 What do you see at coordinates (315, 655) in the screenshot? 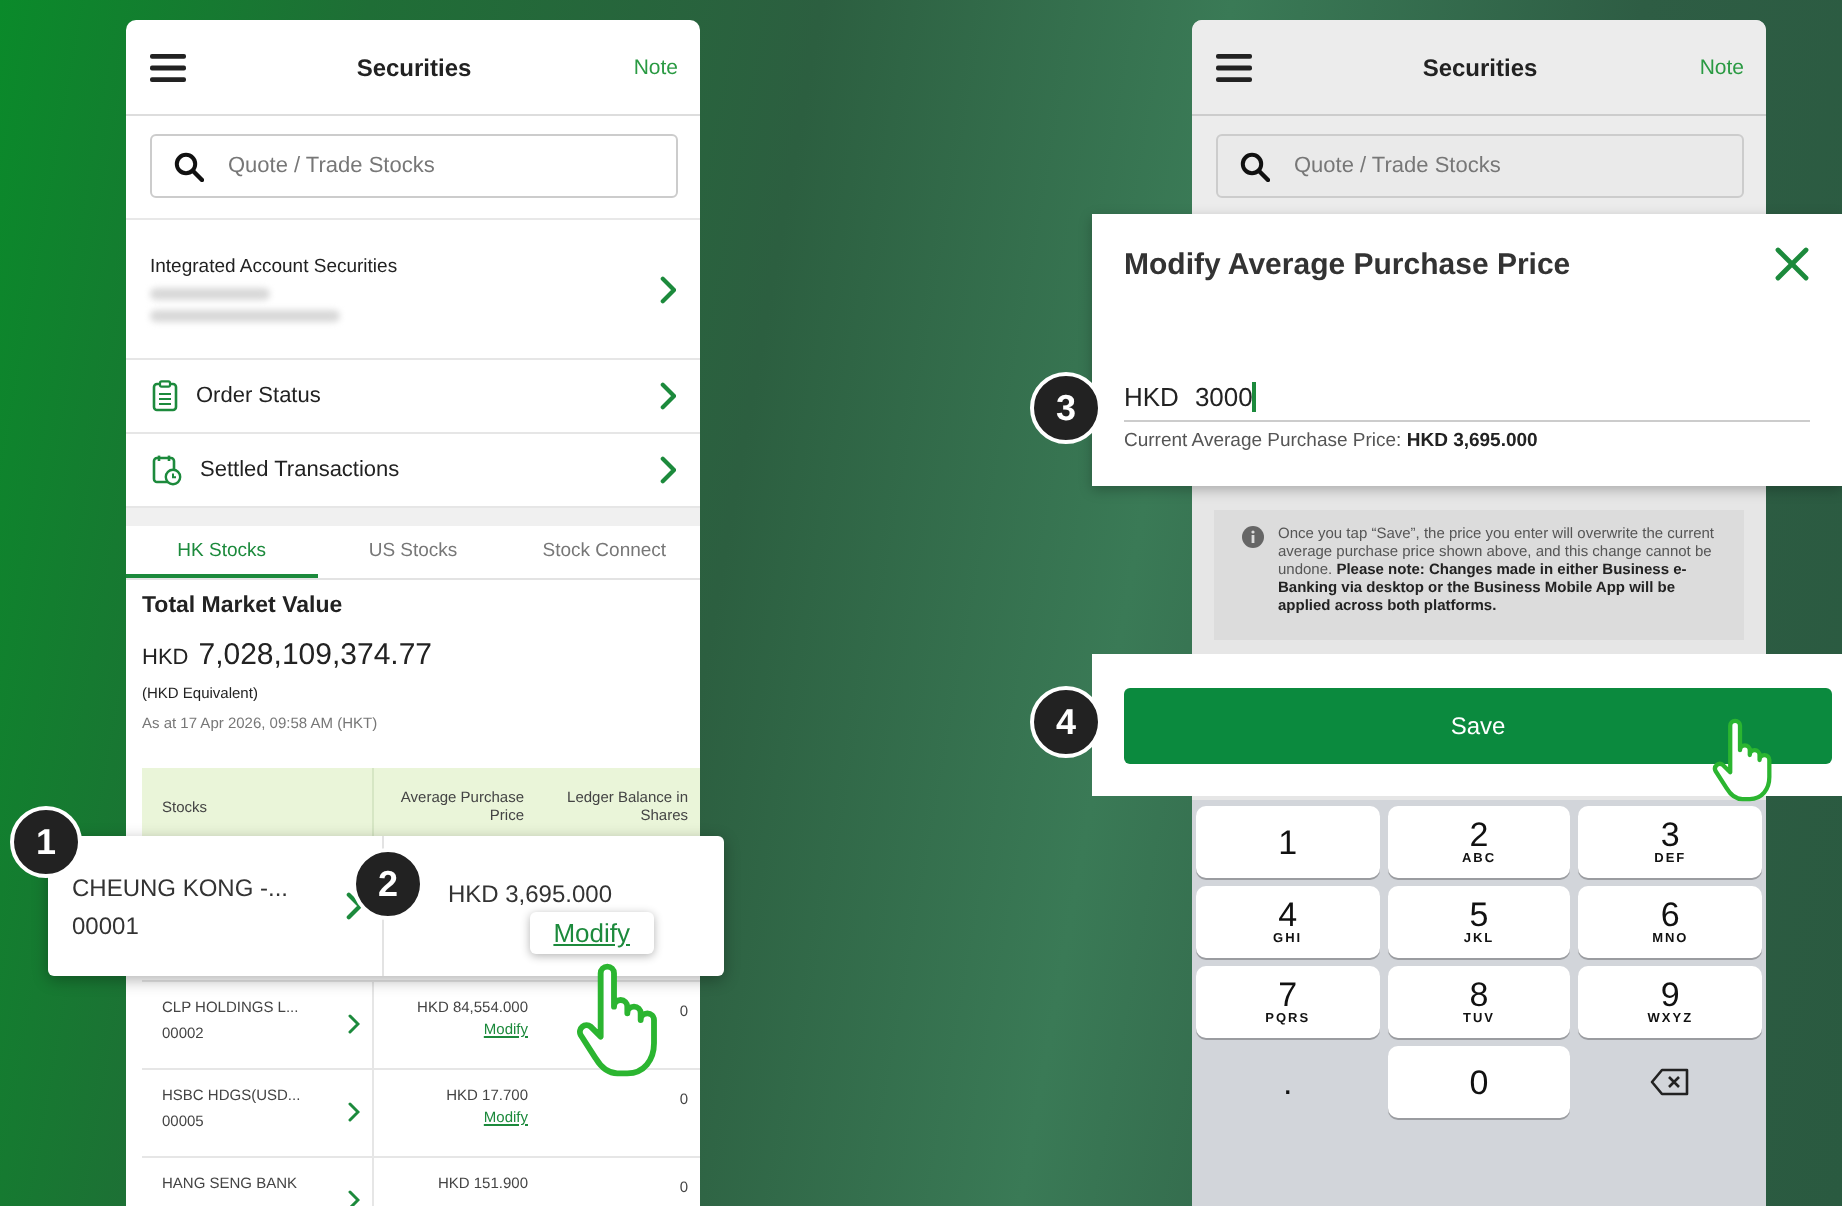
I see `total-amount: 7,028,109,374.77` at bounding box center [315, 655].